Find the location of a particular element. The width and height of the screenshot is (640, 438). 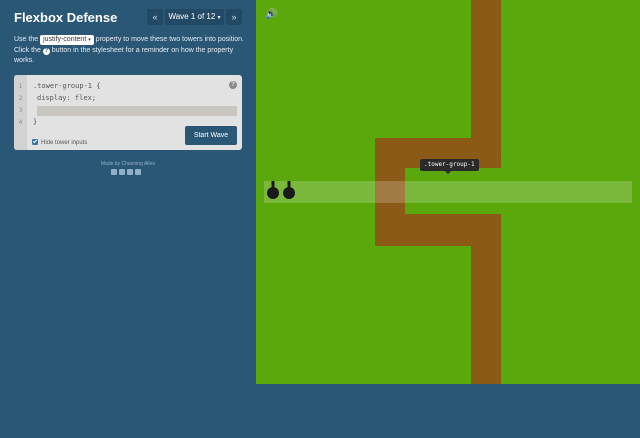

speaker-icon: 🔊 is located at coordinates (271, 14).